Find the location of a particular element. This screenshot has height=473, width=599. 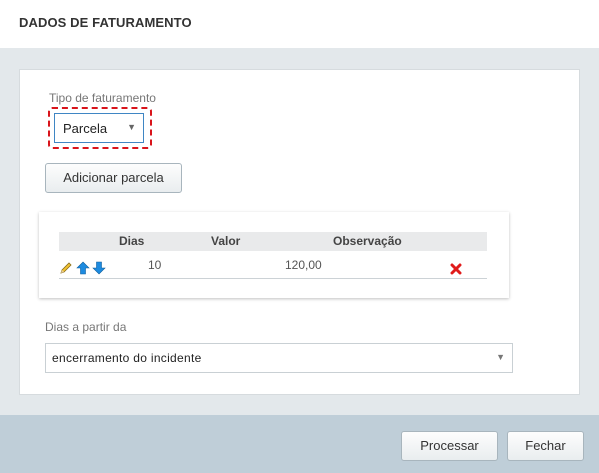

delete-icon is located at coordinates (456, 269).